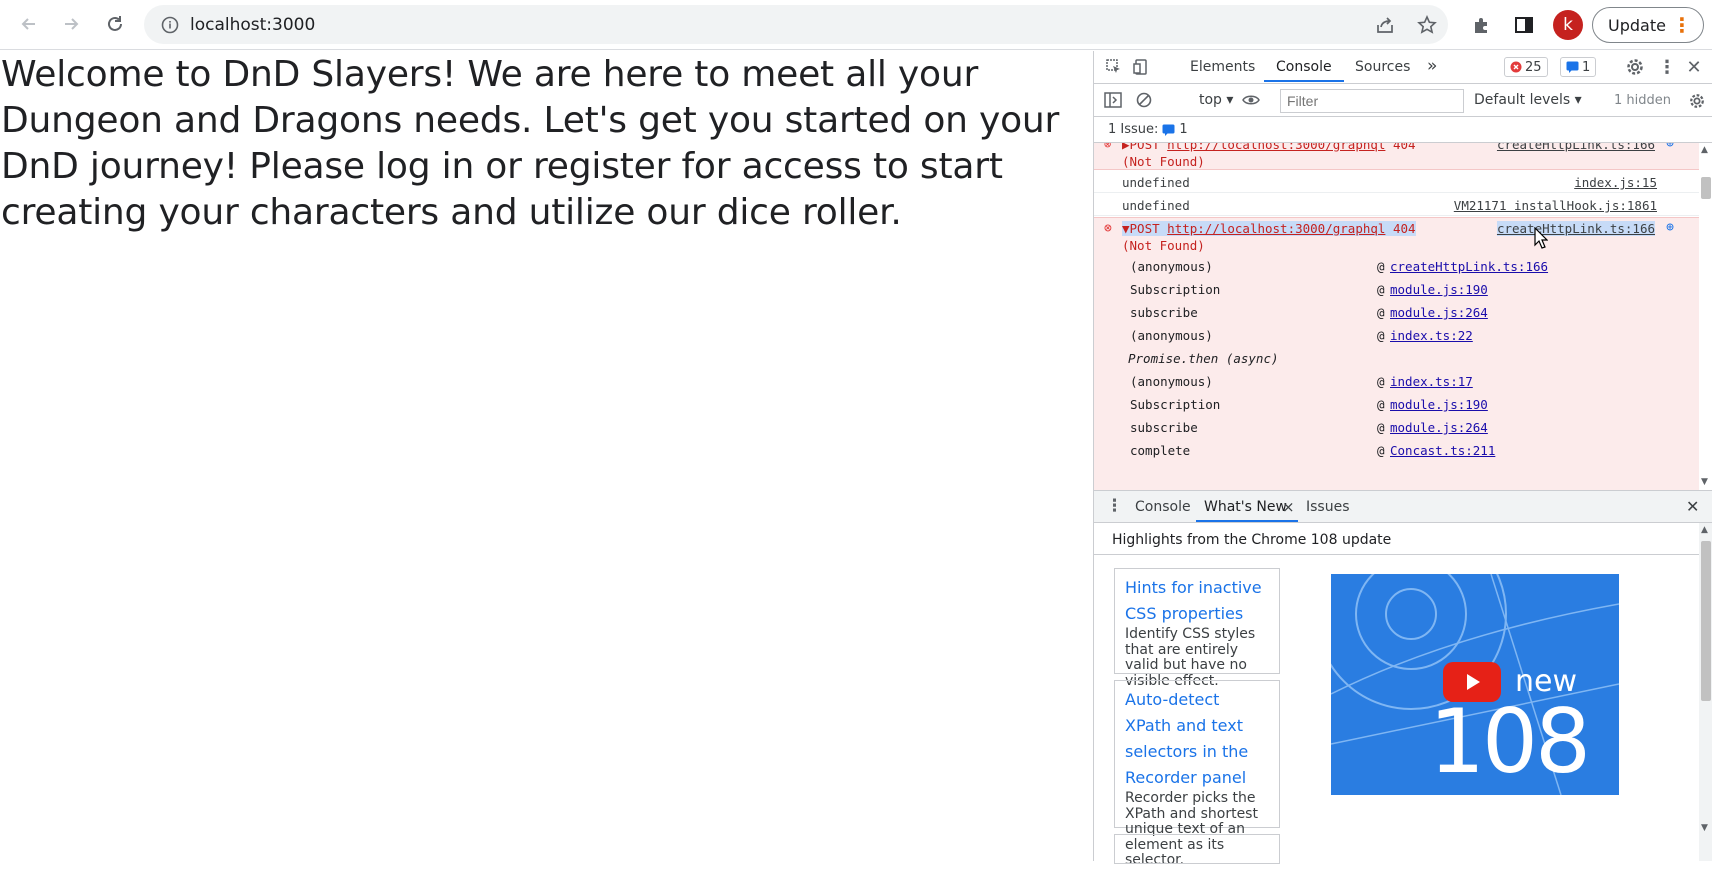 The image size is (1712, 869). Describe the element at coordinates (252, 25) in the screenshot. I see `url-text: localhost:3000` at that location.